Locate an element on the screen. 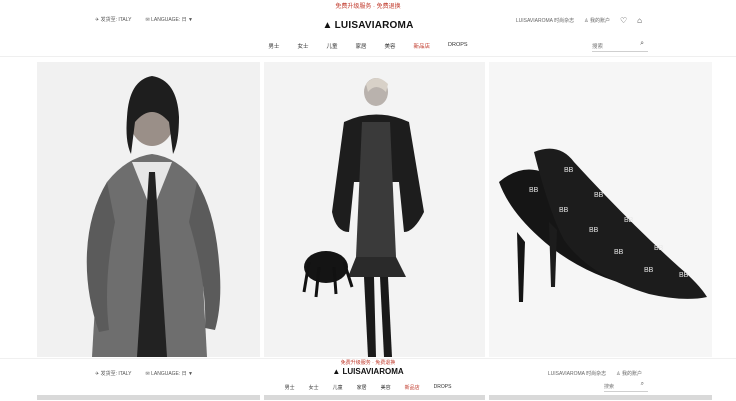  nav-item-kids: 儿童 is located at coordinates (331, 49).